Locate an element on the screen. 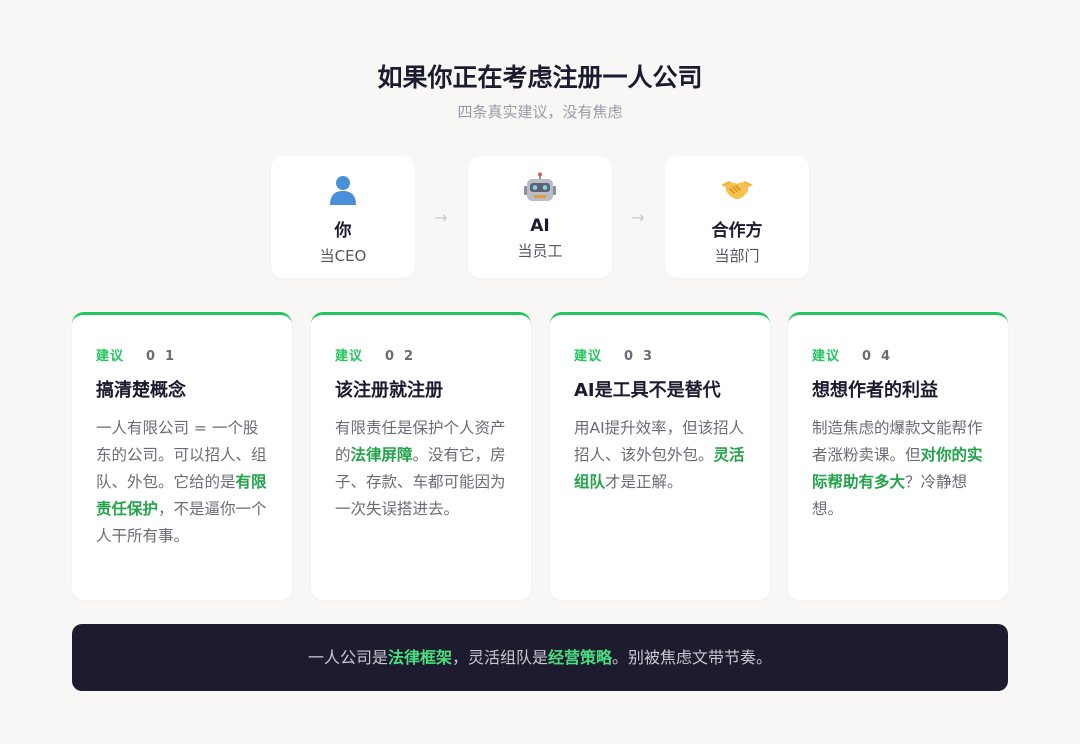 The height and width of the screenshot is (744, 1080). text-segment: 一人公司是 is located at coordinates (347, 657).